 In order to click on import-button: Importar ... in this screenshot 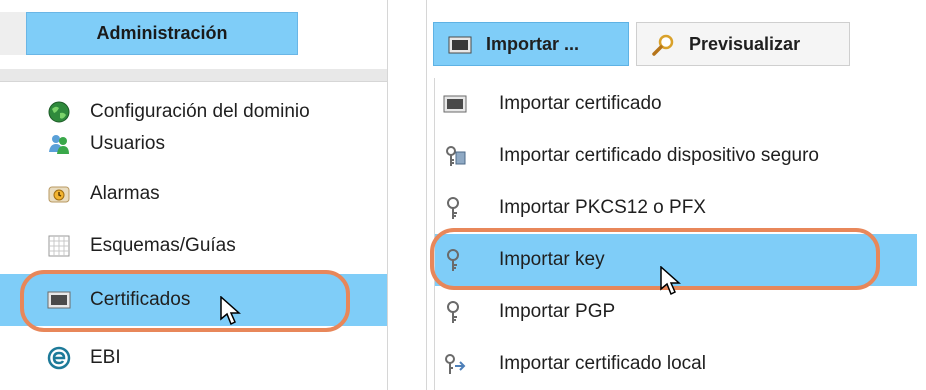, I will do `click(531, 44)`.